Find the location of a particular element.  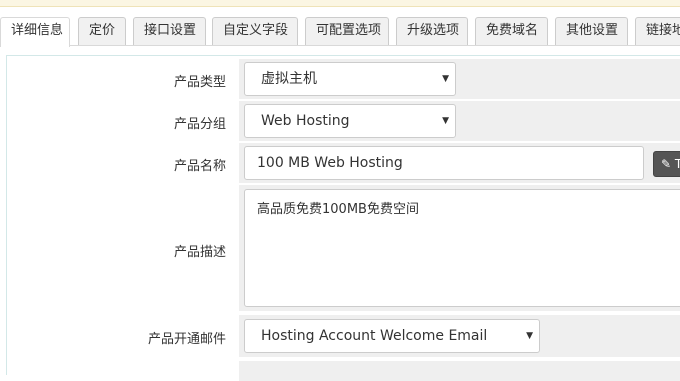

label-product-desc: 产品描述 is located at coordinates (199, 252).